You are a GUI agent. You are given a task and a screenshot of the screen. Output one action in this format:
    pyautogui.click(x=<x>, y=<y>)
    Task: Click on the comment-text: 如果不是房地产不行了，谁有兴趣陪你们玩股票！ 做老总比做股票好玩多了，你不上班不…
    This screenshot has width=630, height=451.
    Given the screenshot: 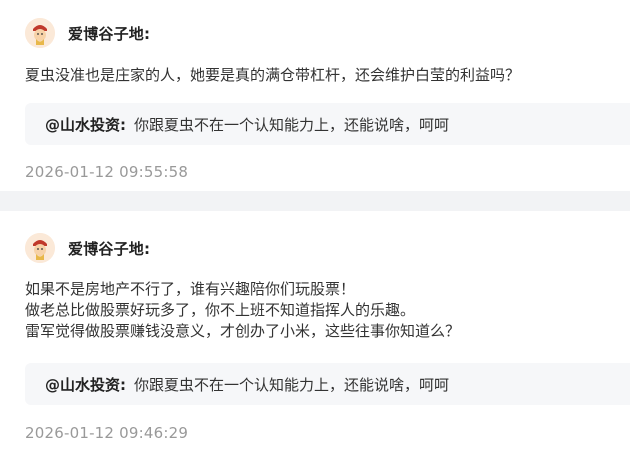 What is the action you would take?
    pyautogui.click(x=322, y=310)
    